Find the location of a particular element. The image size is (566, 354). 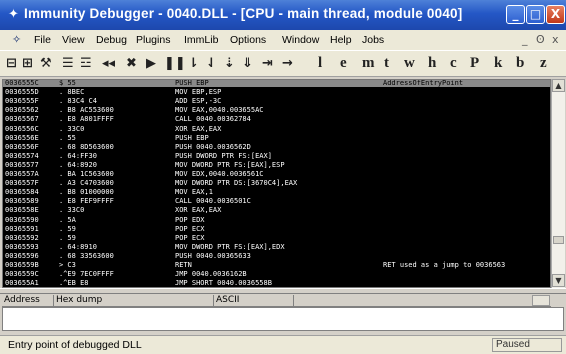

memory-map-button: m is located at coordinates (368, 63).